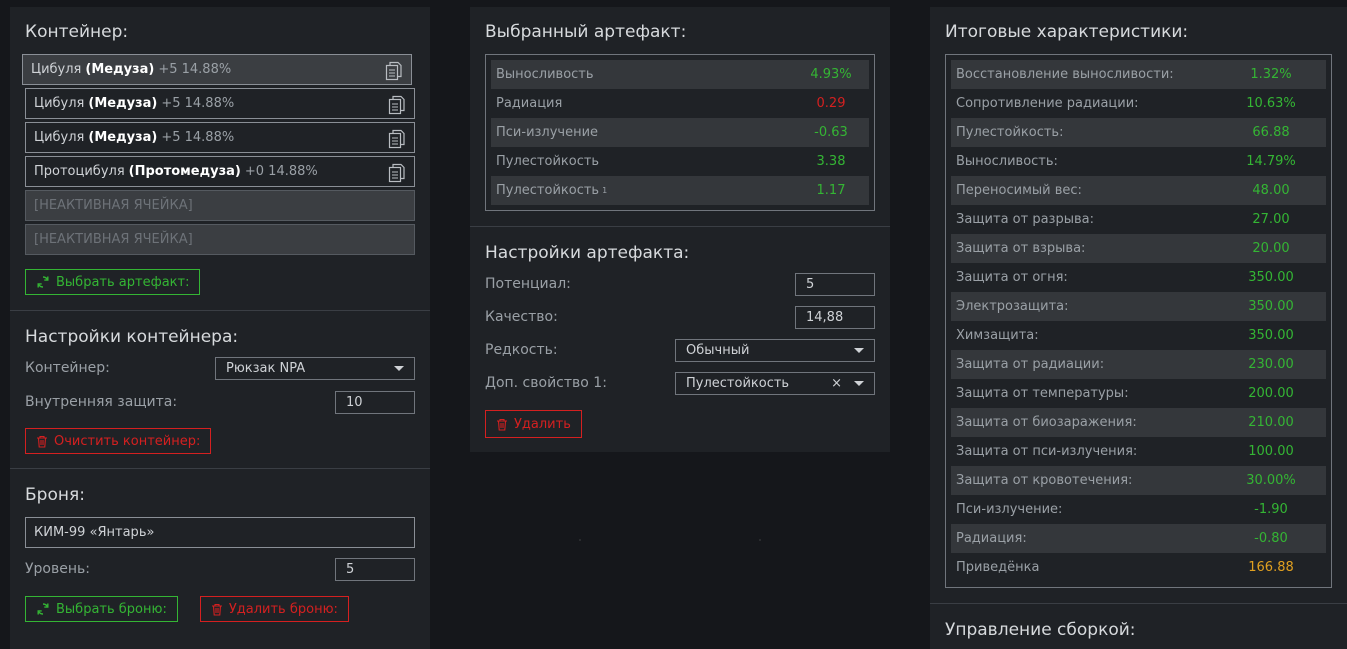 The image size is (1347, 649). Describe the element at coordinates (42, 441) in the screenshot. I see `trash-icon` at that location.